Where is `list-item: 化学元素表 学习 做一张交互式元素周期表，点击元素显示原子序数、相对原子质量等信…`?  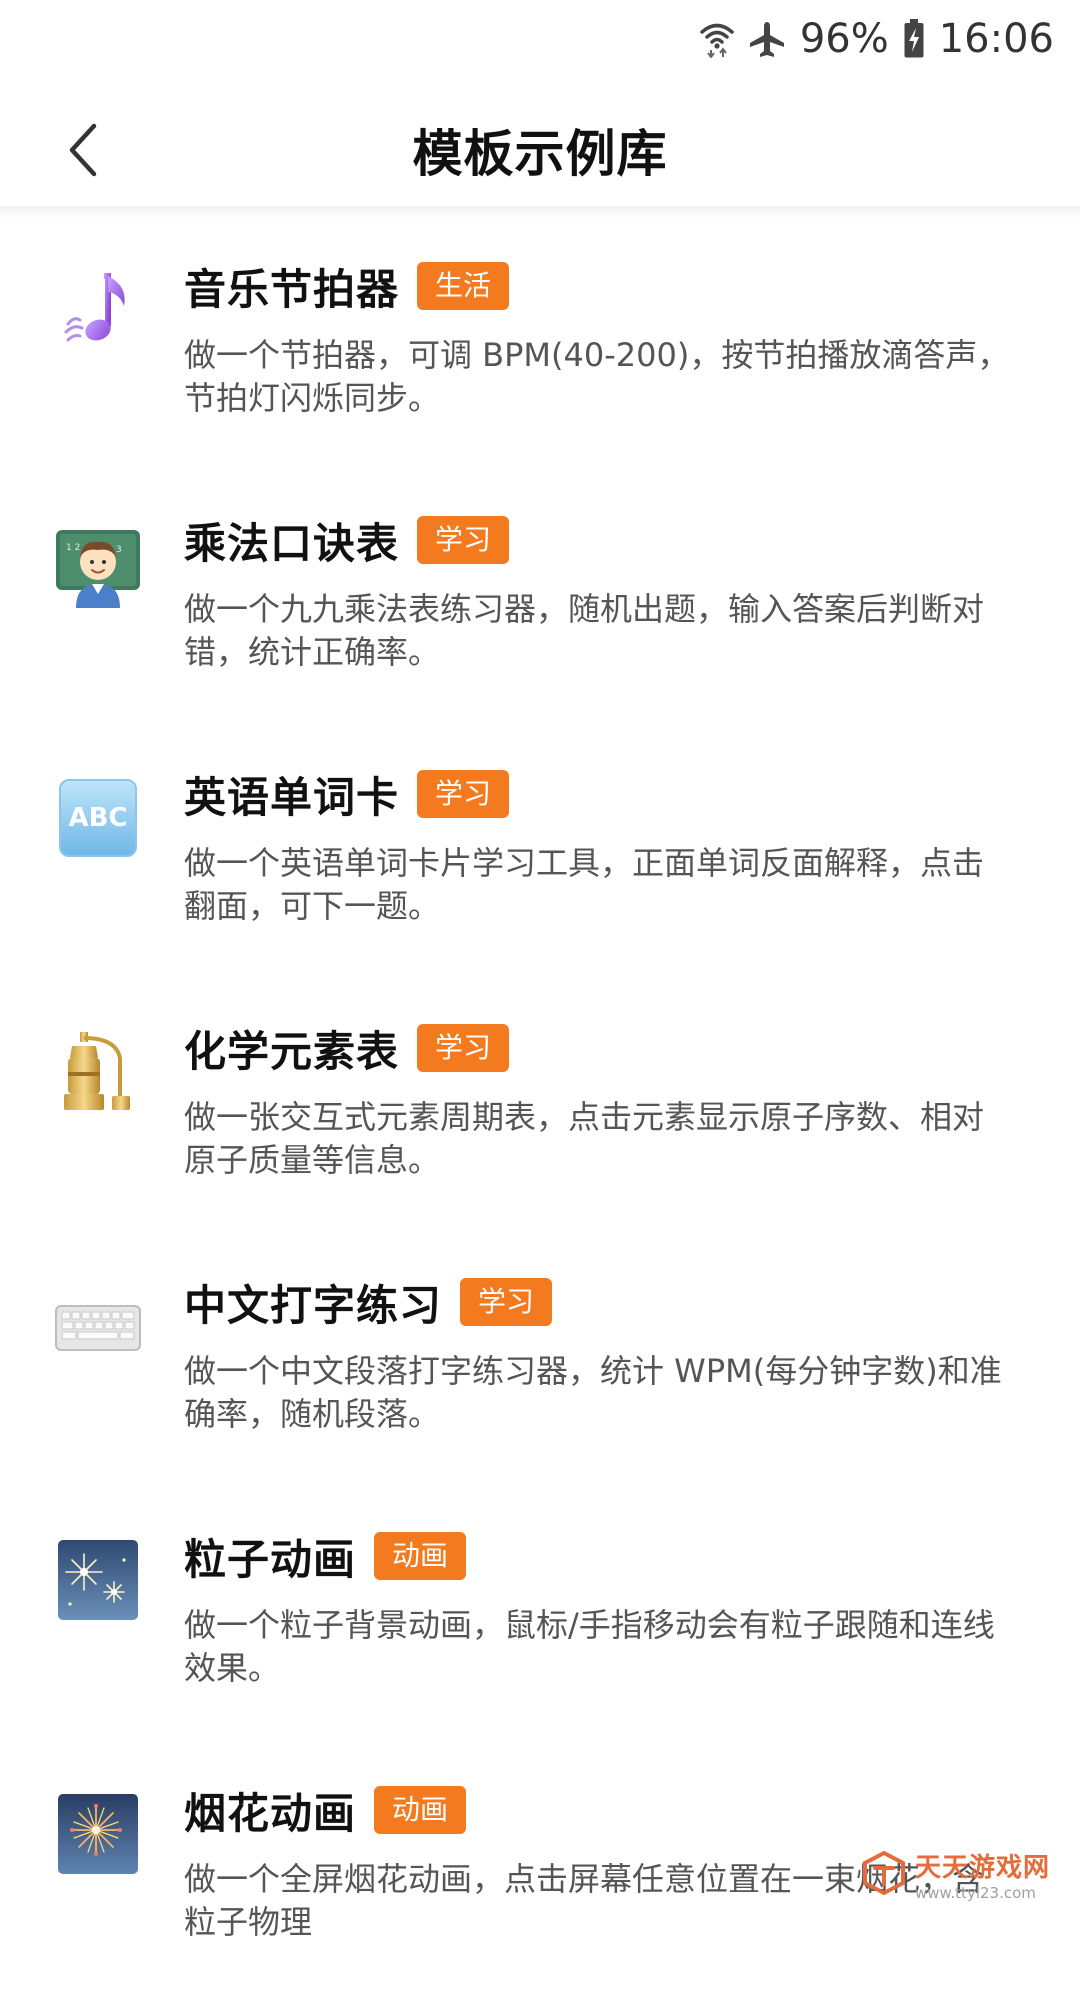
list-item: 化学元素表 学习 做一张交互式元素周期表，点击元素显示原子序数、相对原子质量等信… is located at coordinates (540, 1109).